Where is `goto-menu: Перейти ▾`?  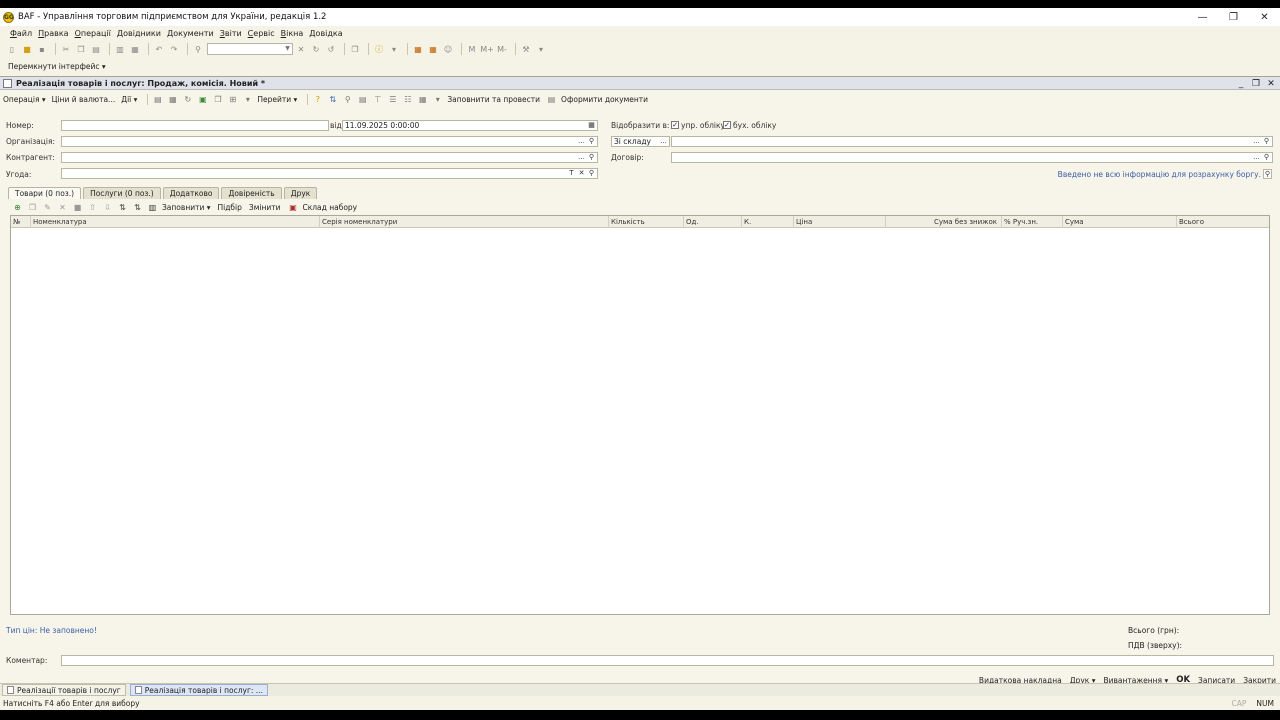
goto-menu: Перейти ▾ is located at coordinates (277, 99).